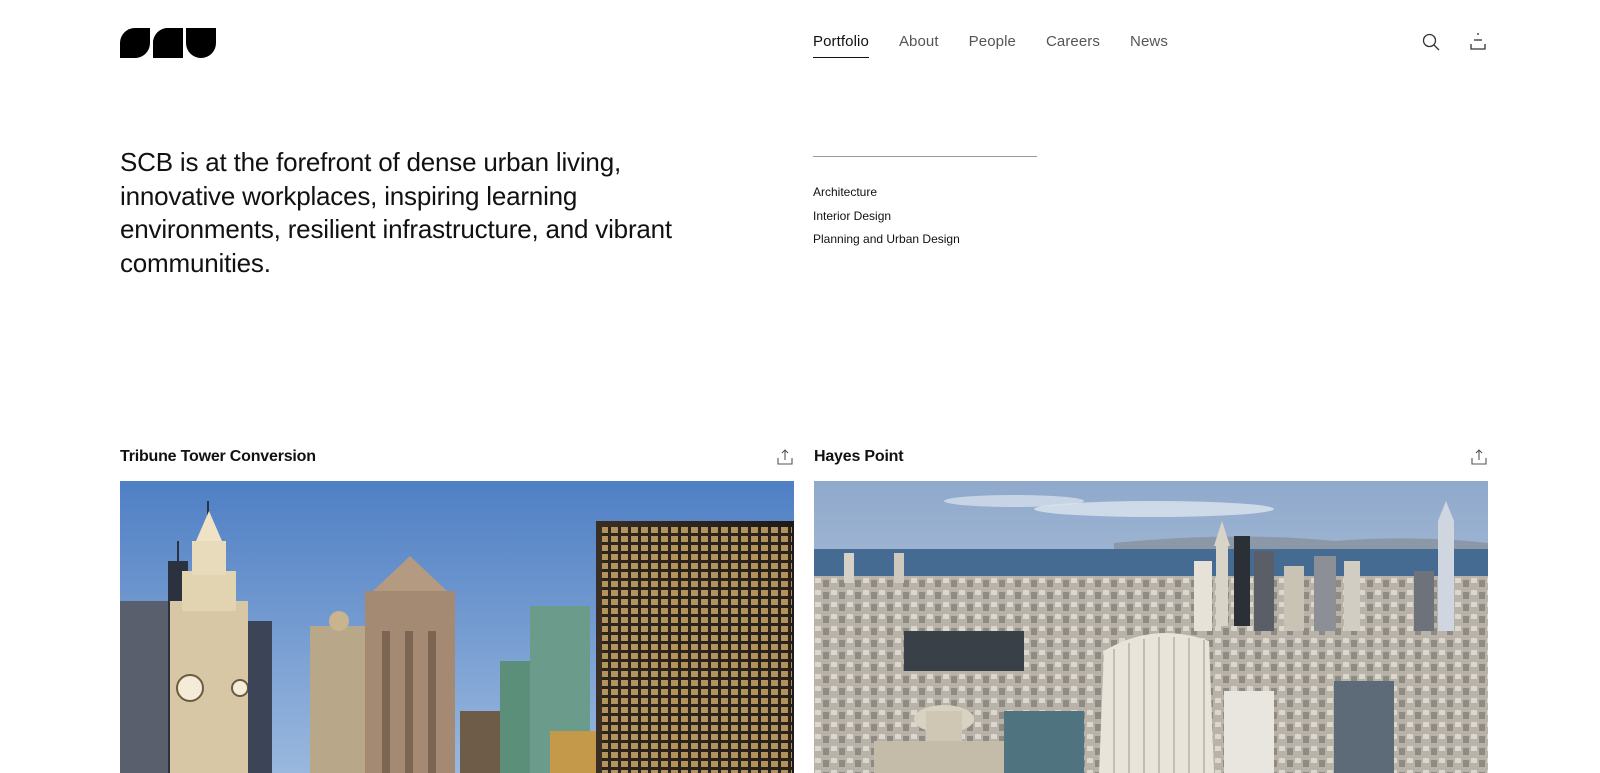  What do you see at coordinates (168, 43) in the screenshot?
I see `scb-logo-icon` at bounding box center [168, 43].